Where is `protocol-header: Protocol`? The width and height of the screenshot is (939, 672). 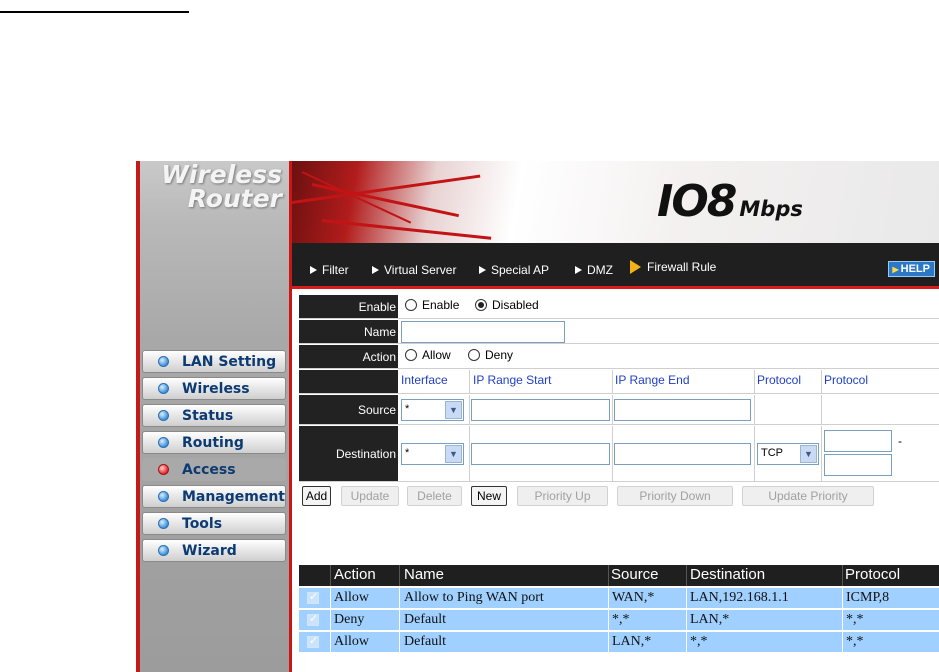
protocol-header: Protocol is located at coordinates (779, 380).